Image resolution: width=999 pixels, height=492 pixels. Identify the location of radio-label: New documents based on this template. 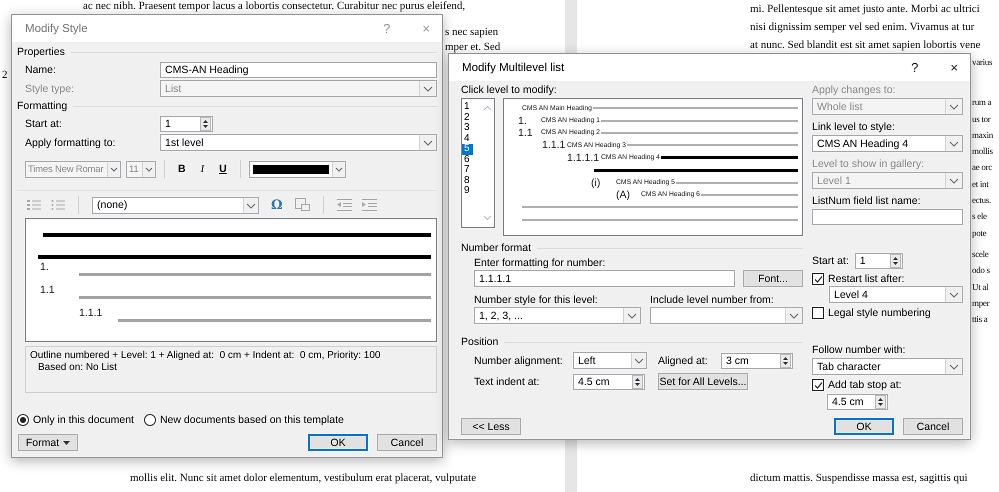
(252, 420).